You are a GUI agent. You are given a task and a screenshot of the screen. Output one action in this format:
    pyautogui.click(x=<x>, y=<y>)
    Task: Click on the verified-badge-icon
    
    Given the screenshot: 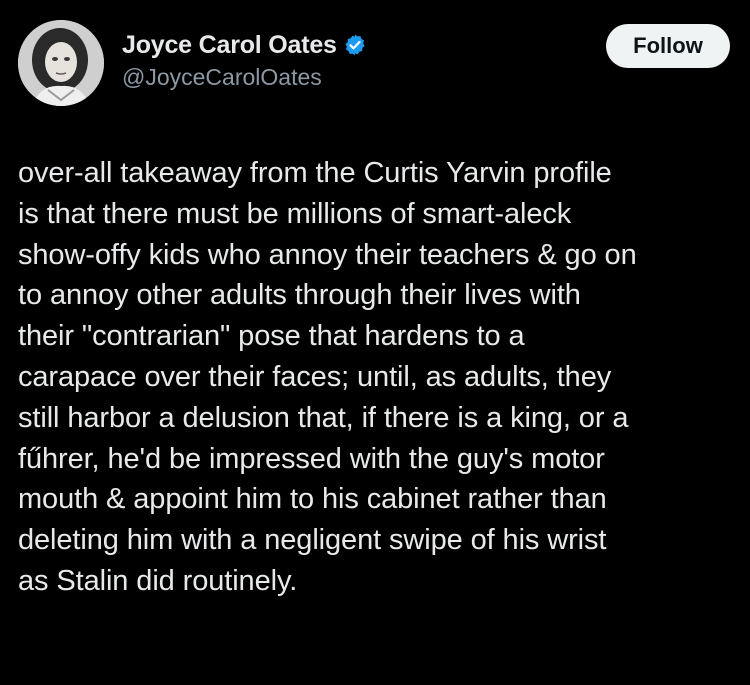 What is the action you would take?
    pyautogui.click(x=355, y=45)
    